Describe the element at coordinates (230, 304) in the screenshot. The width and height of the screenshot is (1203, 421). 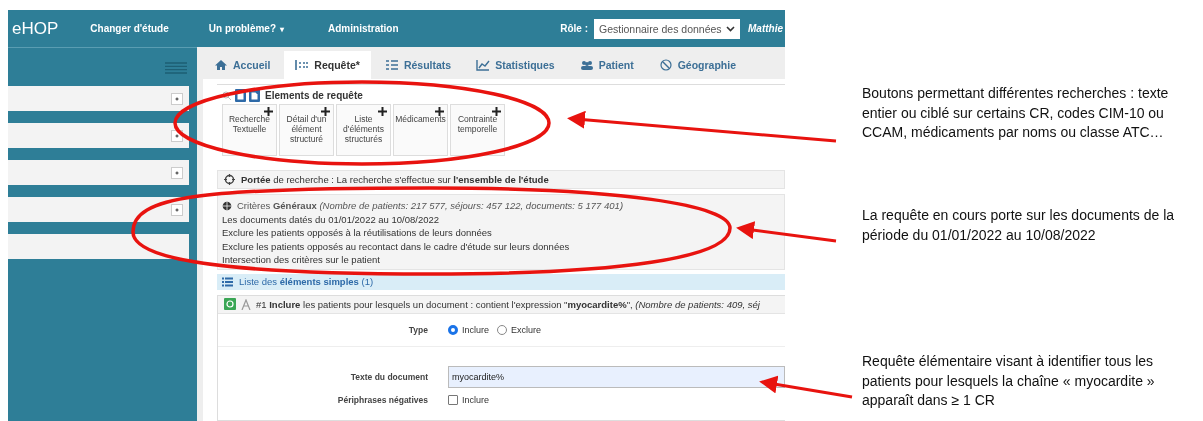
I see `toggle-icon` at that location.